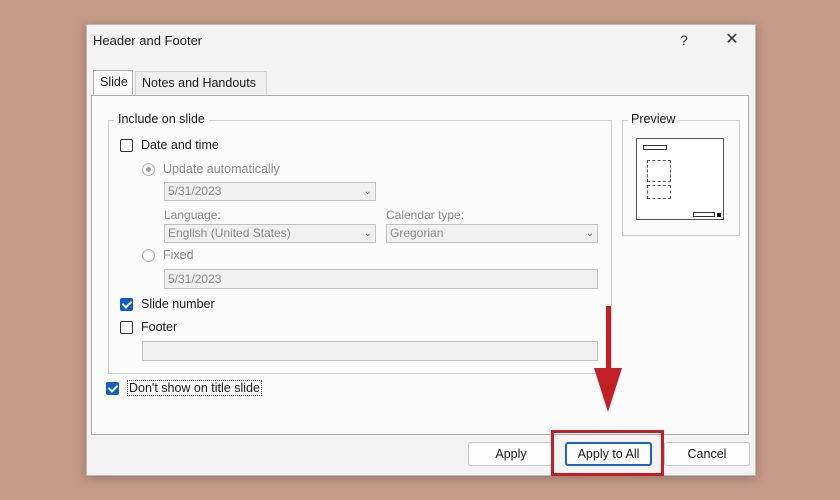 This screenshot has width=840, height=500. I want to click on update-automatically-radio, so click(148, 169).